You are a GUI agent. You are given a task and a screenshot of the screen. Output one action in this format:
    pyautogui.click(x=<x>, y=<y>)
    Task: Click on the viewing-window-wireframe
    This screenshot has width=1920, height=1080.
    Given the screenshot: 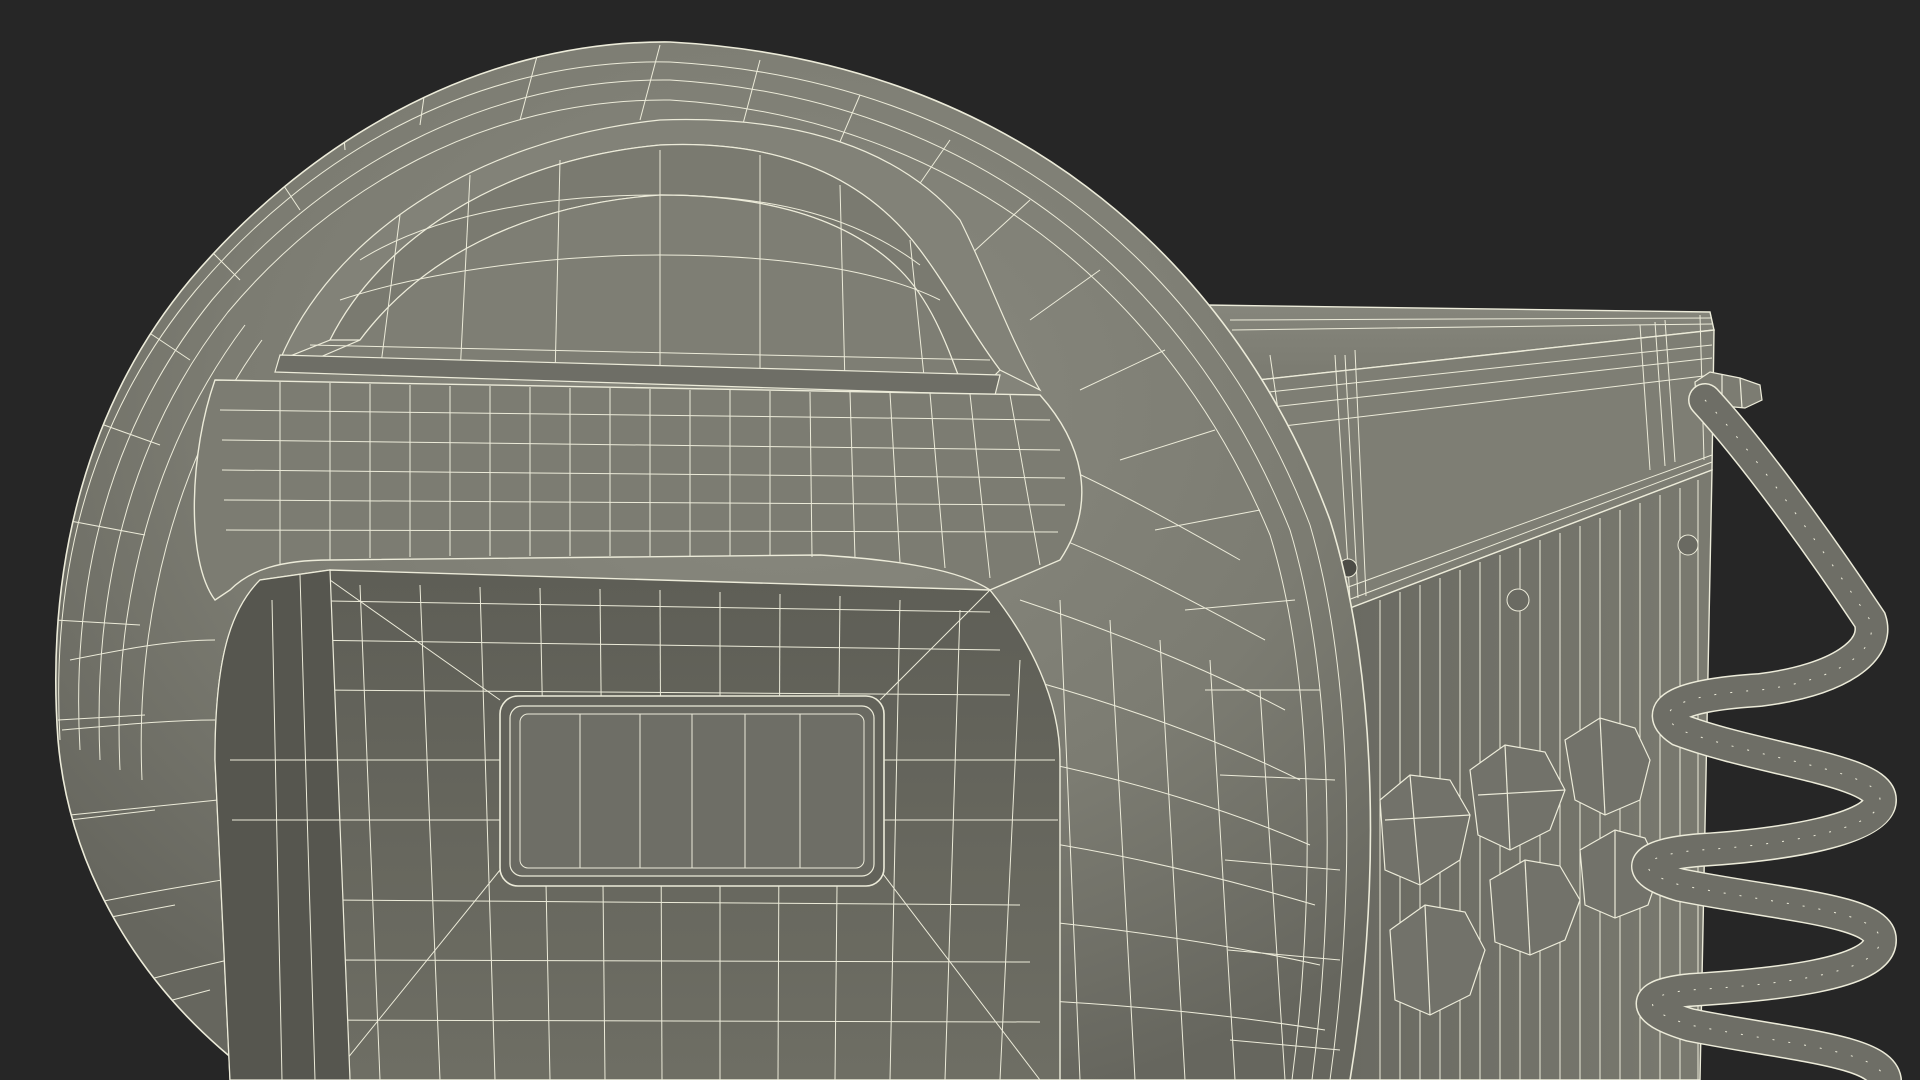 What is the action you would take?
    pyautogui.click(x=692, y=791)
    